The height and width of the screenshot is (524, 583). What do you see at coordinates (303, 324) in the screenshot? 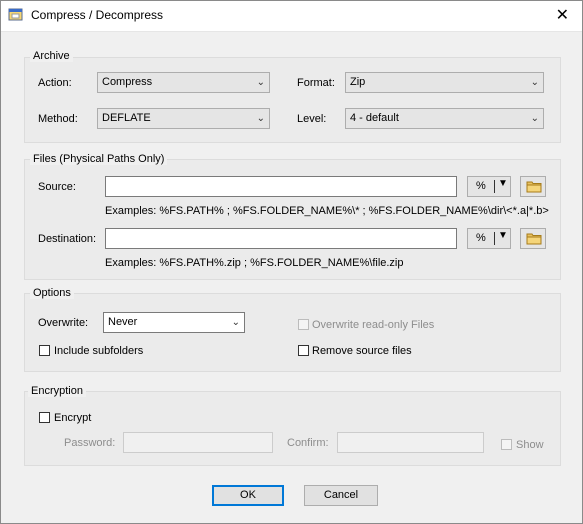
I see `overwrite-readonly-checkbox` at bounding box center [303, 324].